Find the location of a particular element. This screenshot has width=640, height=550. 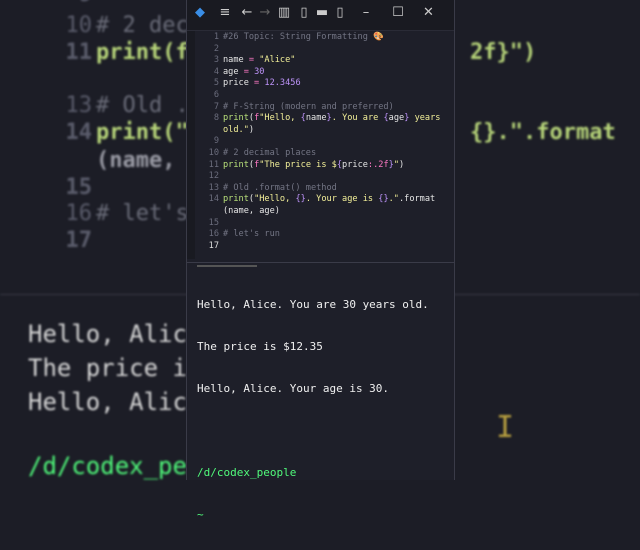

code-line: old.") is located at coordinates (224, 131).